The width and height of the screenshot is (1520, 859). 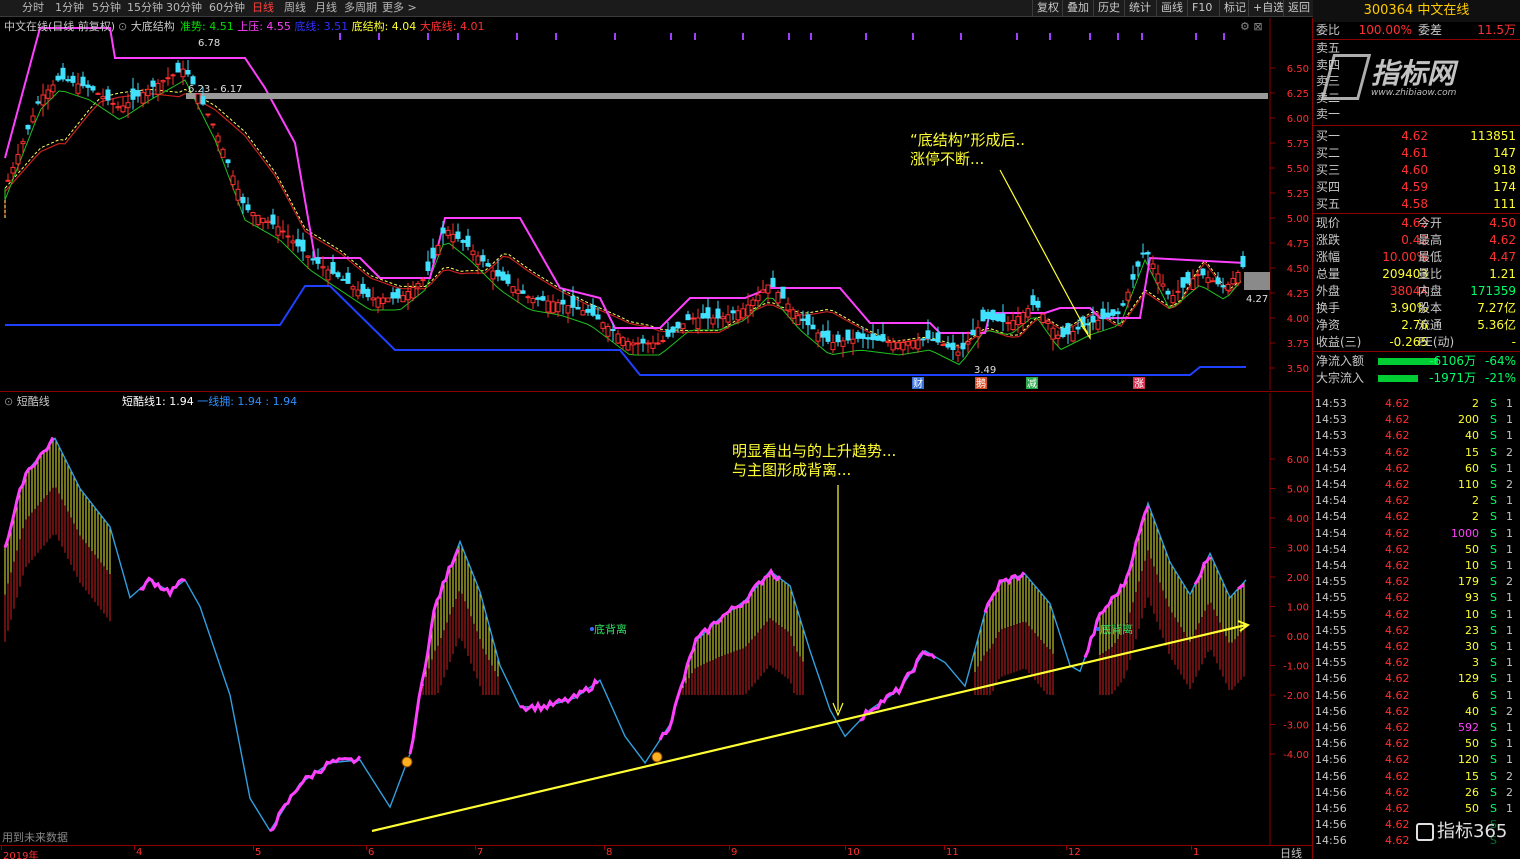 What do you see at coordinates (1415, 793) in the screenshot?
I see `tick-row-24: 14:56 4.62 26 S 2` at bounding box center [1415, 793].